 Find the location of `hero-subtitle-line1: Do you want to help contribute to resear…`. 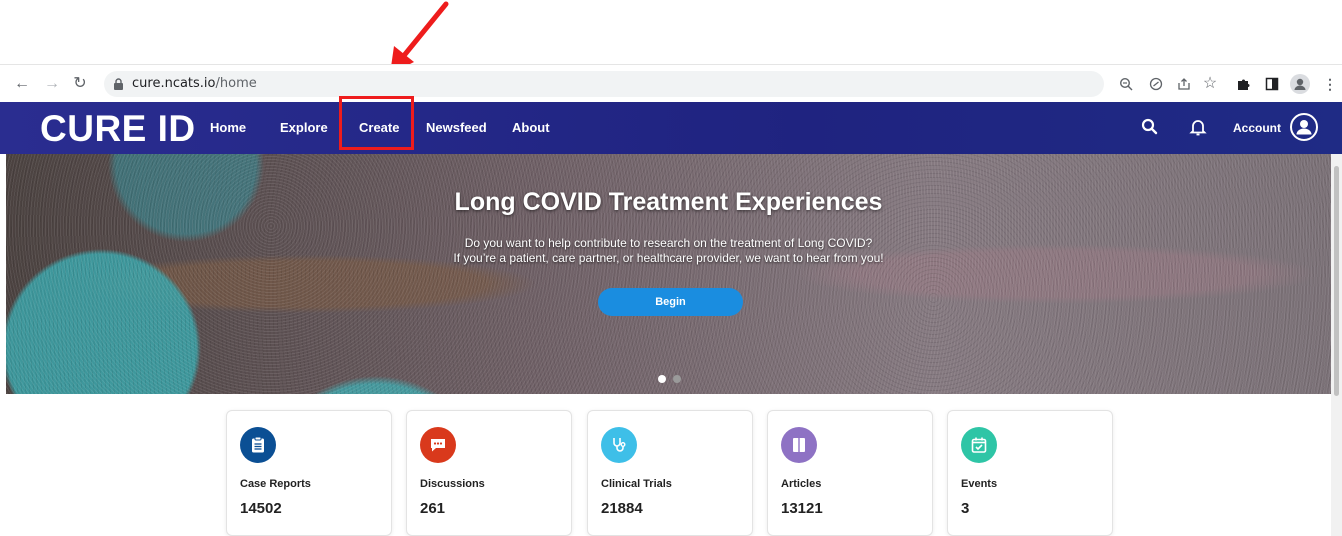

hero-subtitle-line1: Do you want to help contribute to resear… is located at coordinates (668, 243).